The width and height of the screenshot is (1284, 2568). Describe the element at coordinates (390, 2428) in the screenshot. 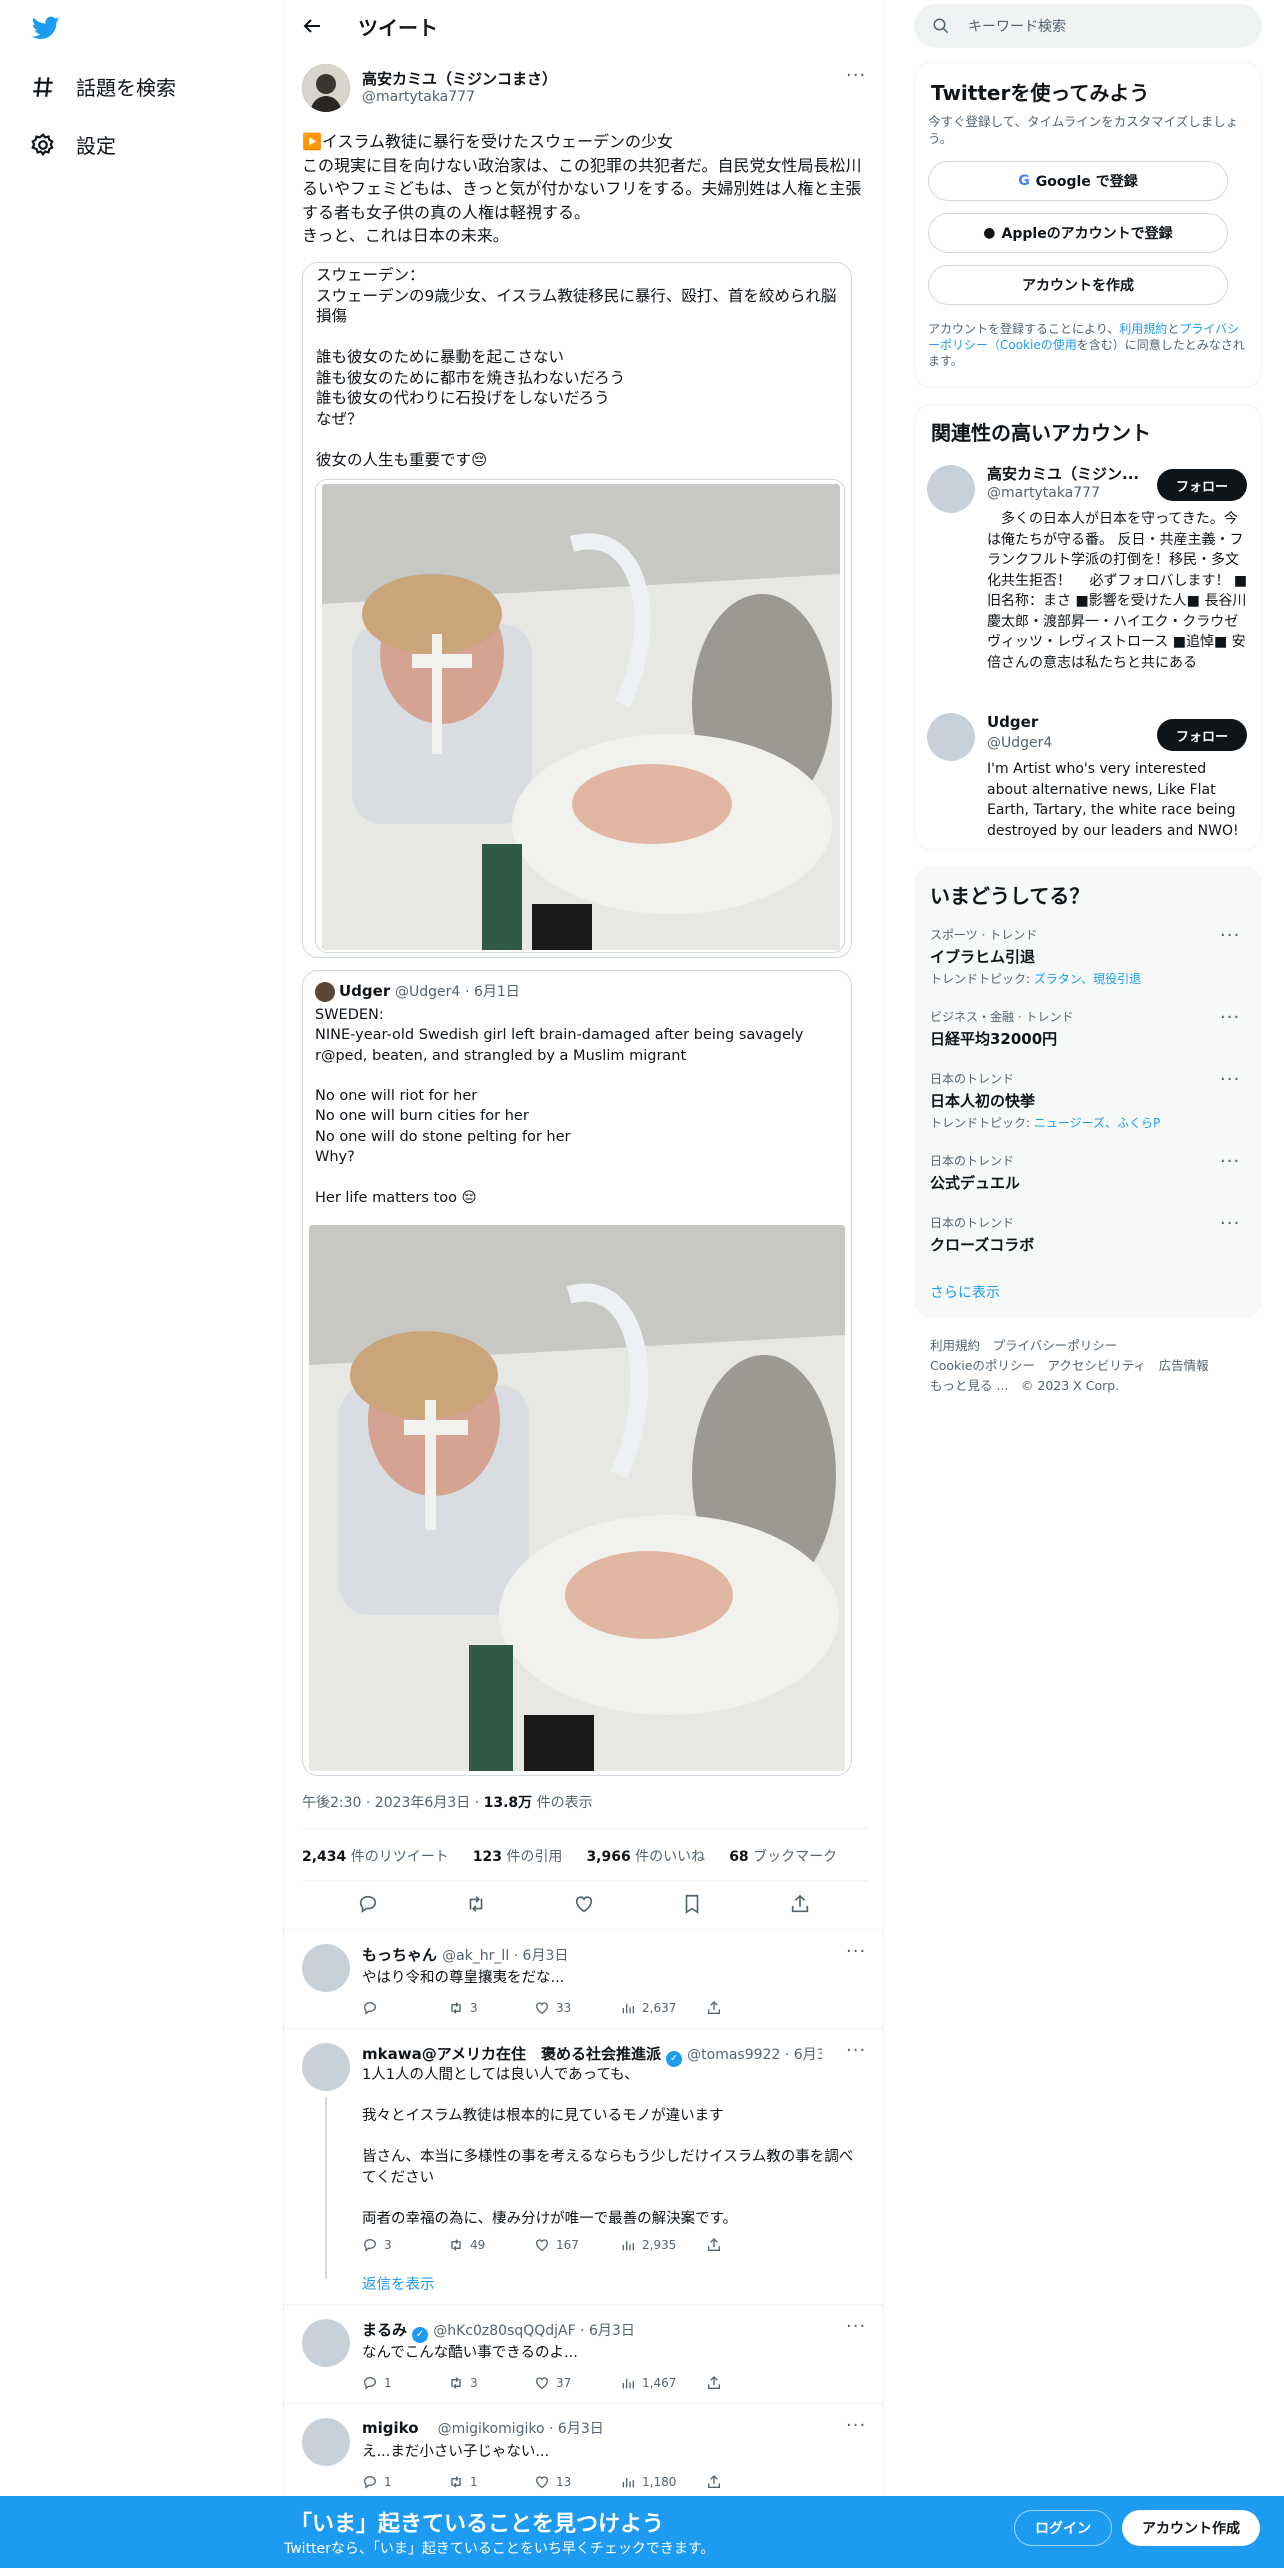

I see `reply-name: migiko` at that location.